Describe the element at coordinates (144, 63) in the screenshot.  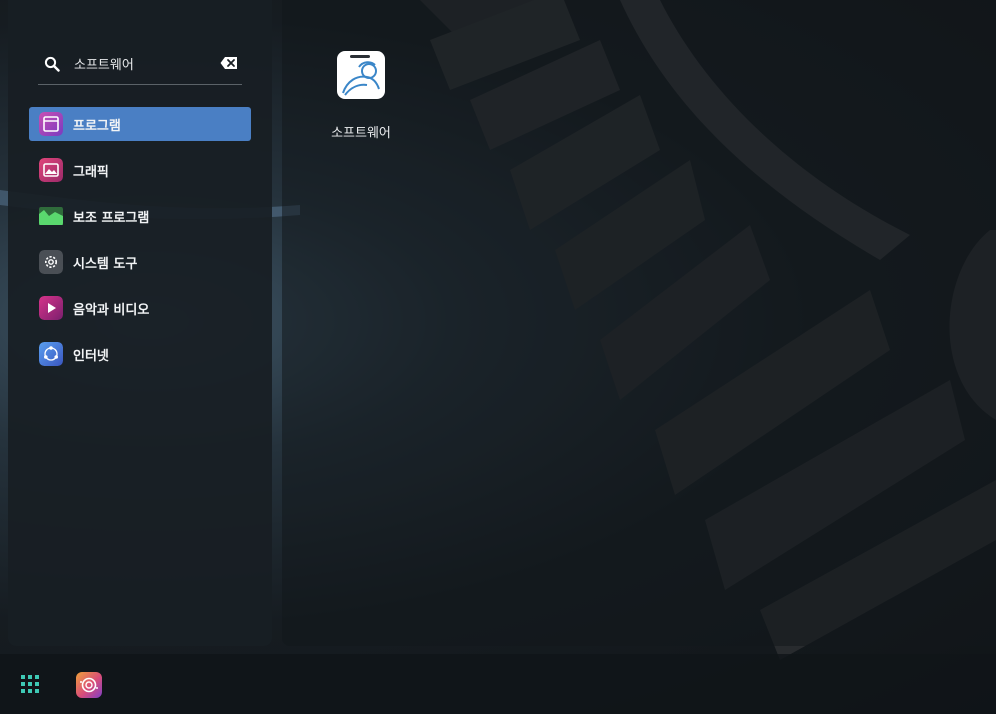
I see `search-input` at that location.